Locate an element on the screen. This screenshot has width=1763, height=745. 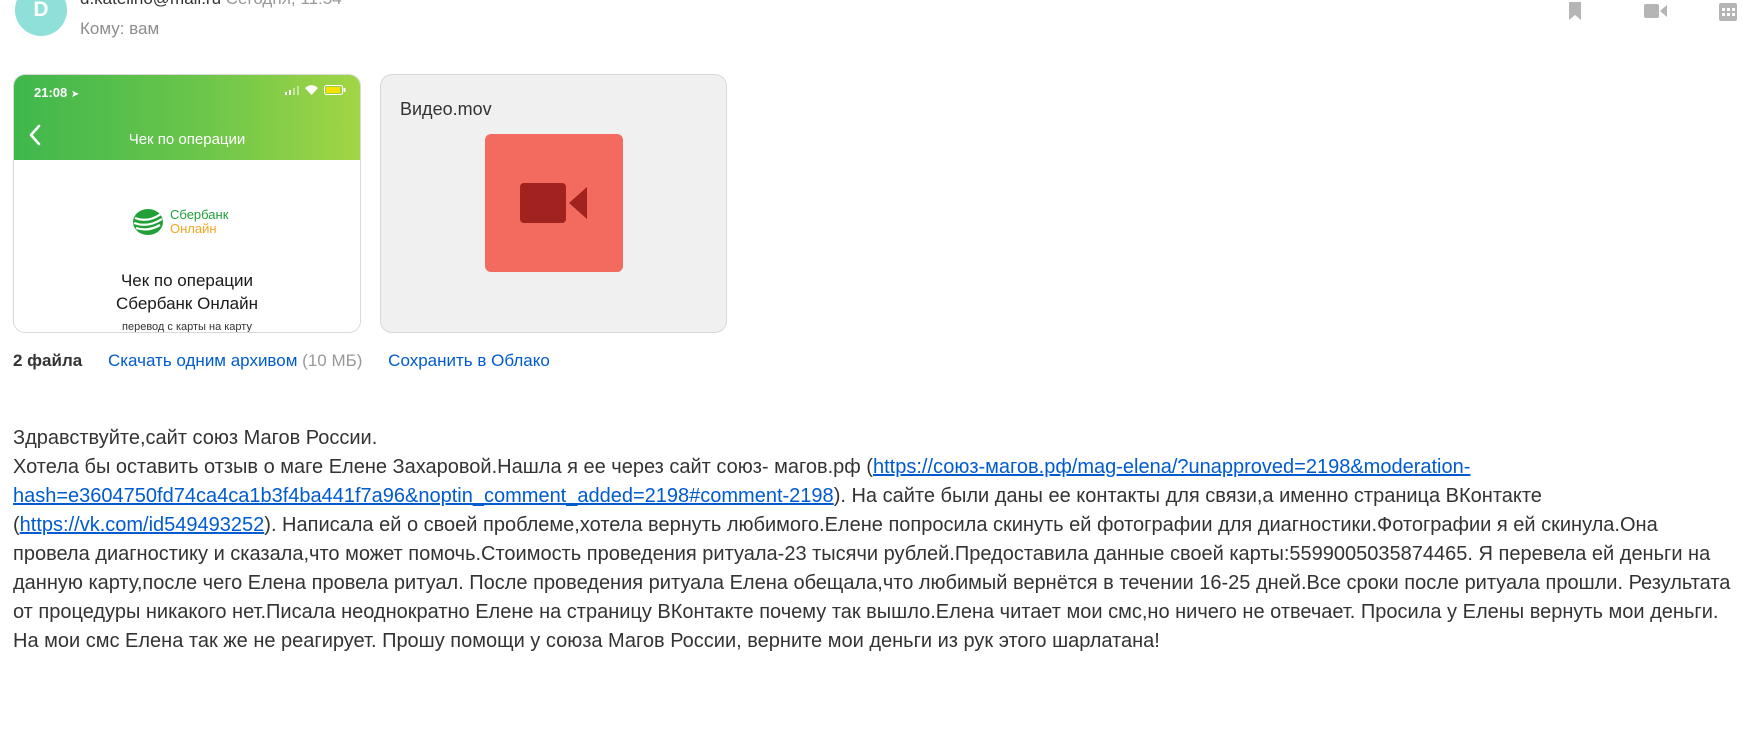
status-icons is located at coordinates (315, 90).